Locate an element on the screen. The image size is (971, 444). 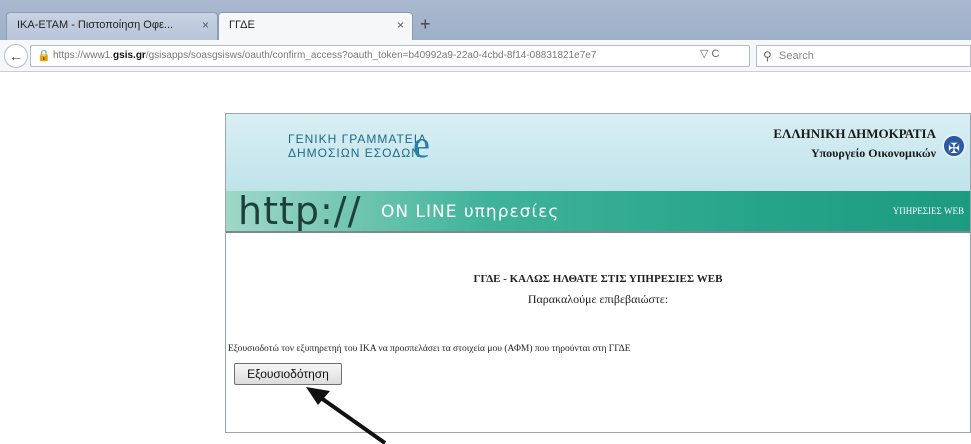
gsis-line-2: ΔΗΜΟΣΙΩΝ ΕΣΟΔΩΝ is located at coordinates (354, 153).